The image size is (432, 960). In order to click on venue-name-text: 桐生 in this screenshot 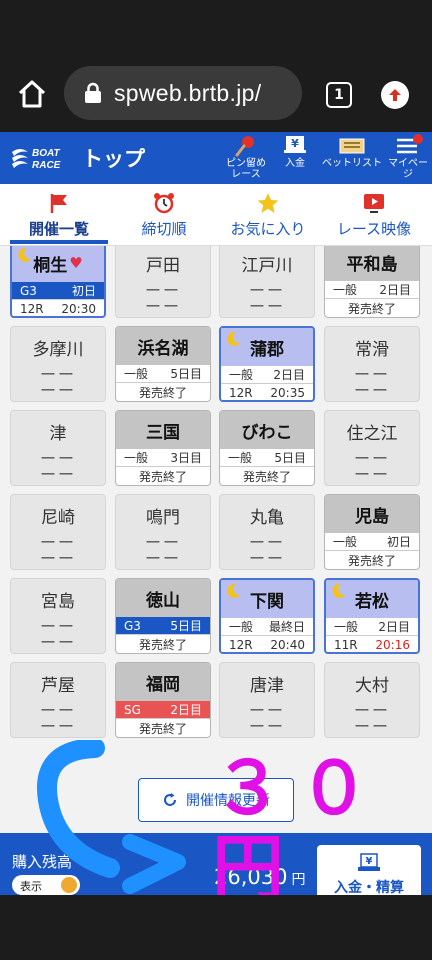, I will do `click(50, 265)`.